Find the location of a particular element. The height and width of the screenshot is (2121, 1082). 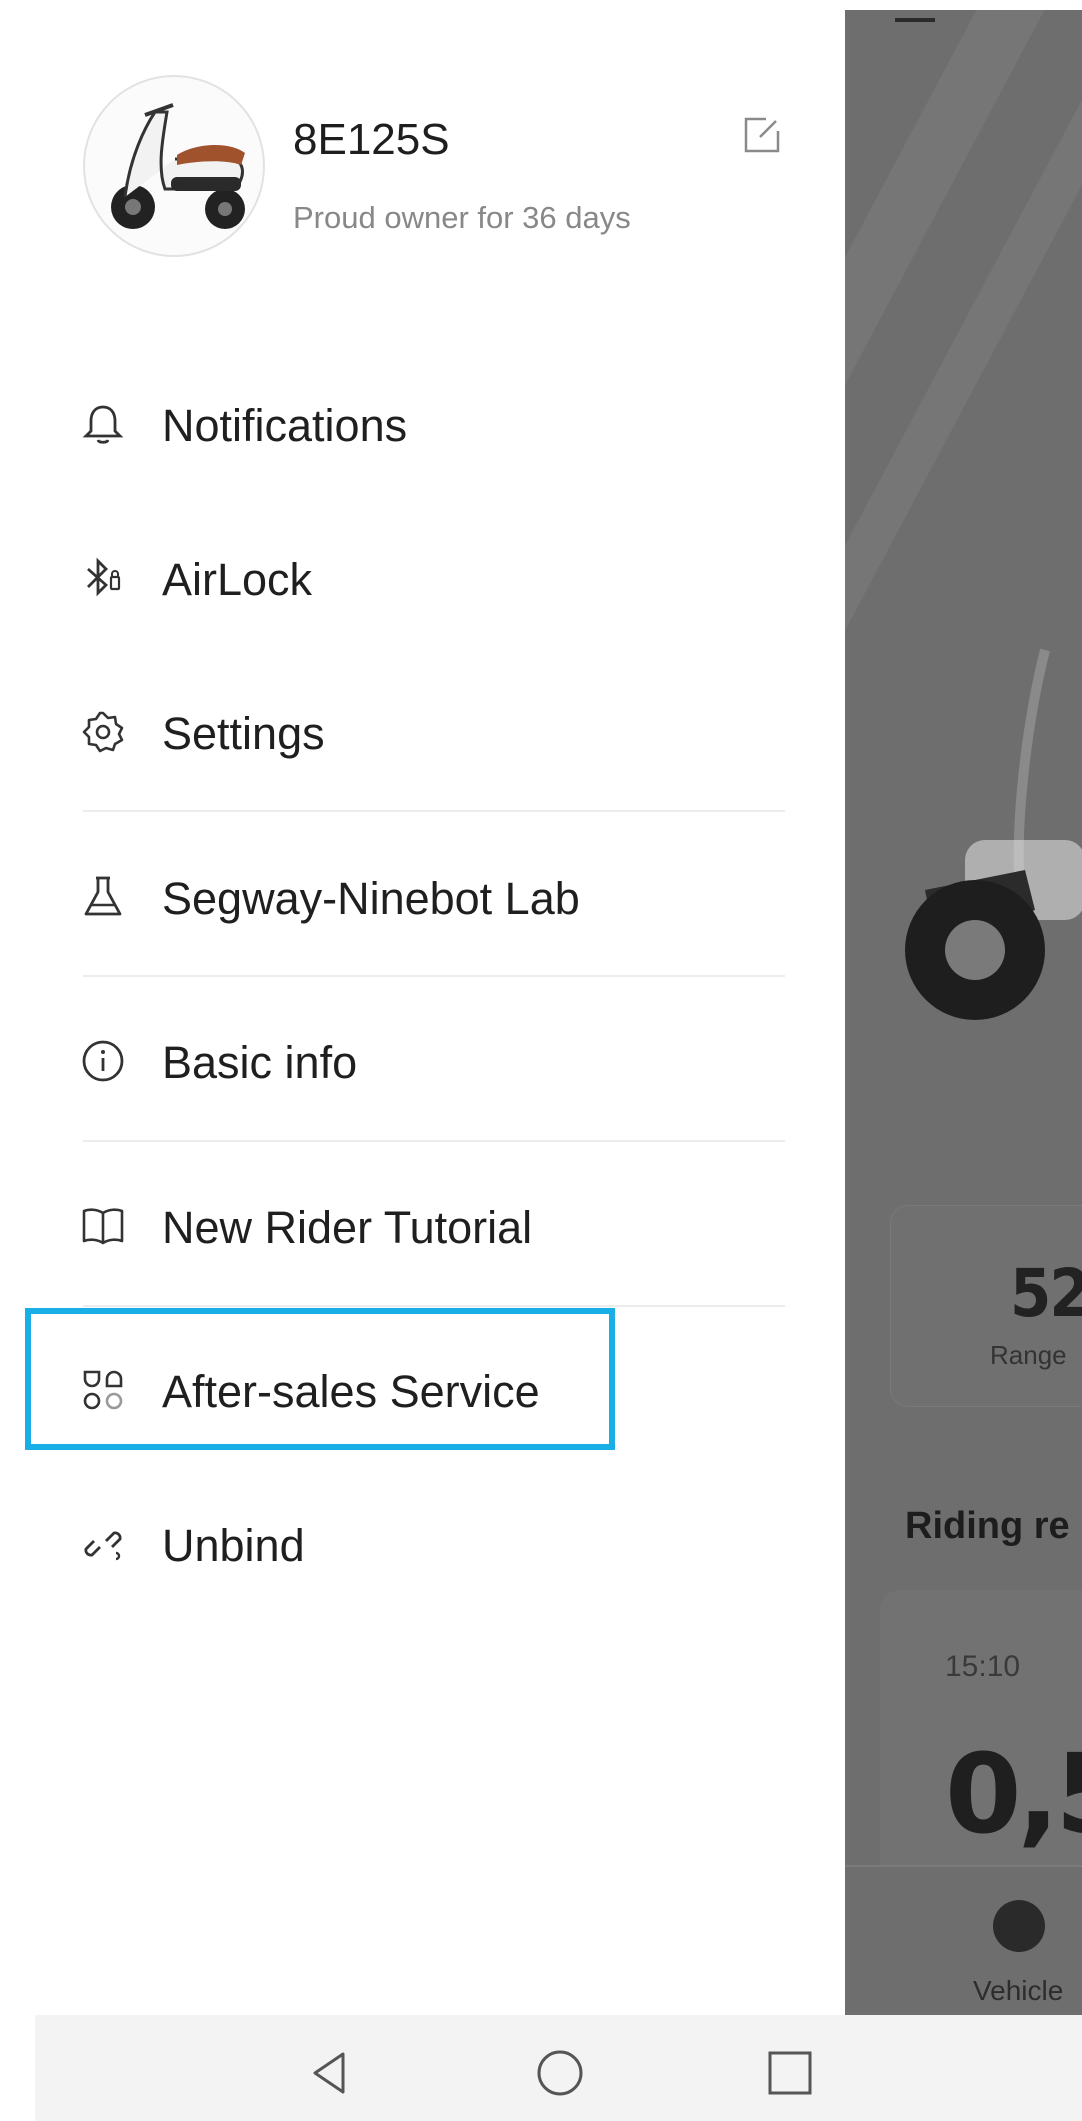

ride-time: 15:10 is located at coordinates (983, 1666).